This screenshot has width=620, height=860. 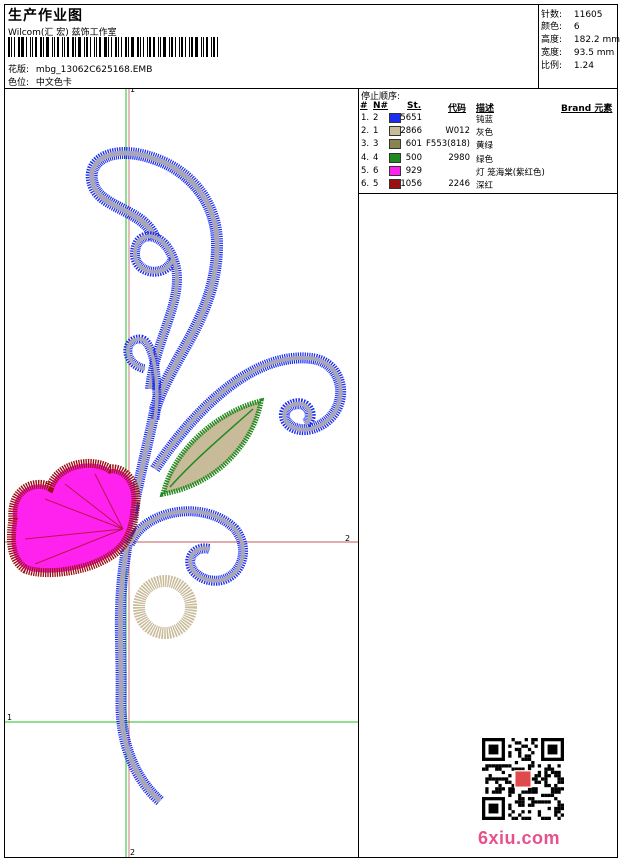 I want to click on lower-scroll-gray, so click(x=187, y=546).